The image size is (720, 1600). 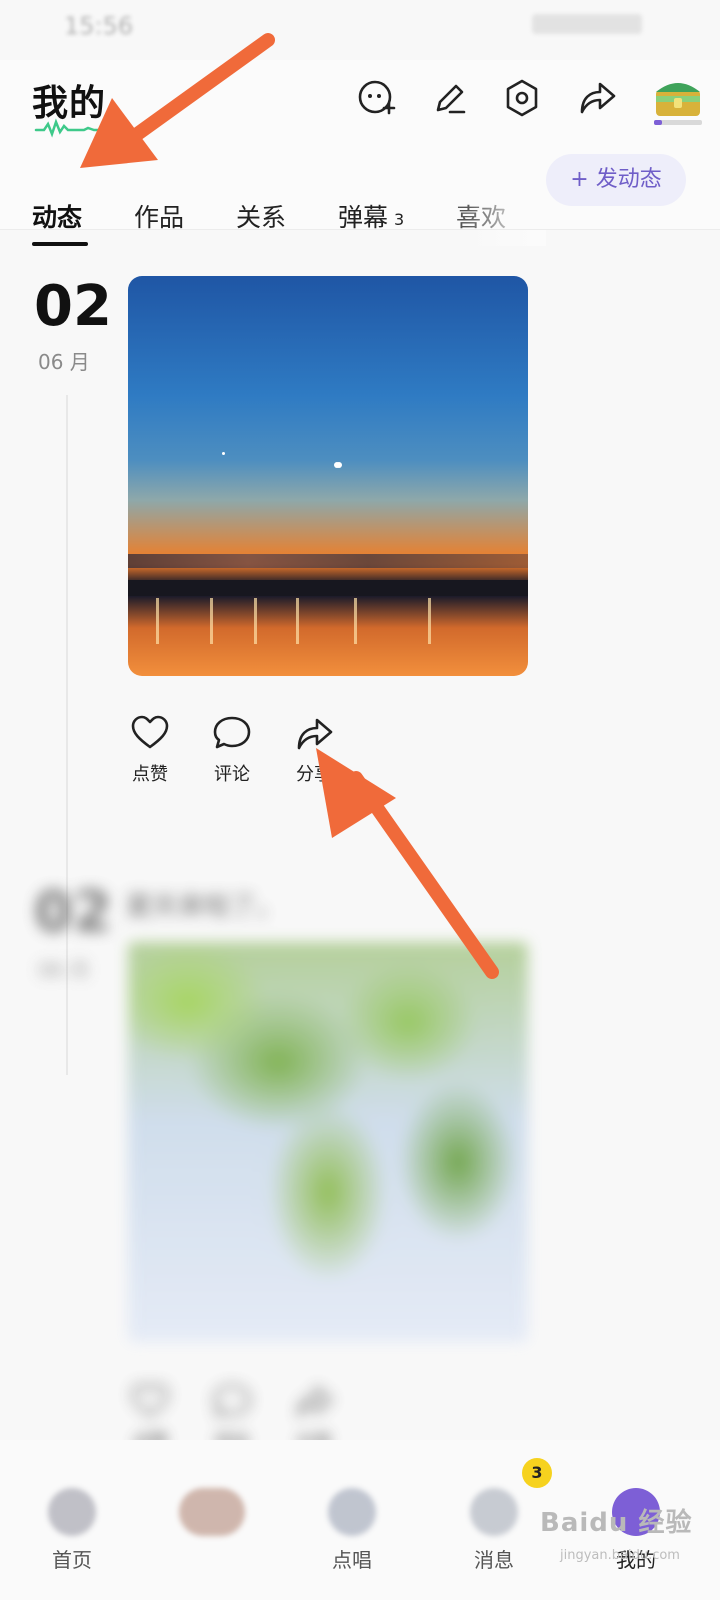 I want to click on tab-badge: 3, so click(x=399, y=219).